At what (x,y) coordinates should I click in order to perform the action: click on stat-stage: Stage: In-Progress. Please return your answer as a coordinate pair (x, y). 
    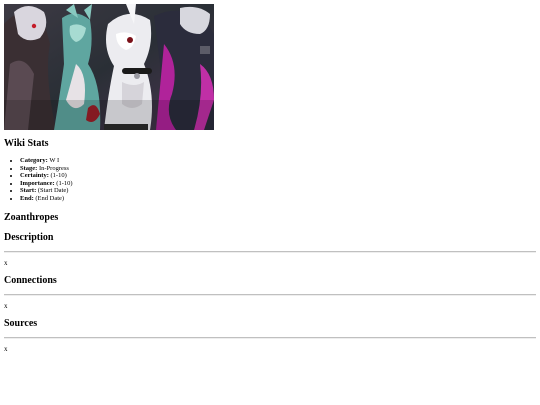
    Looking at the image, I should click on (46, 169).